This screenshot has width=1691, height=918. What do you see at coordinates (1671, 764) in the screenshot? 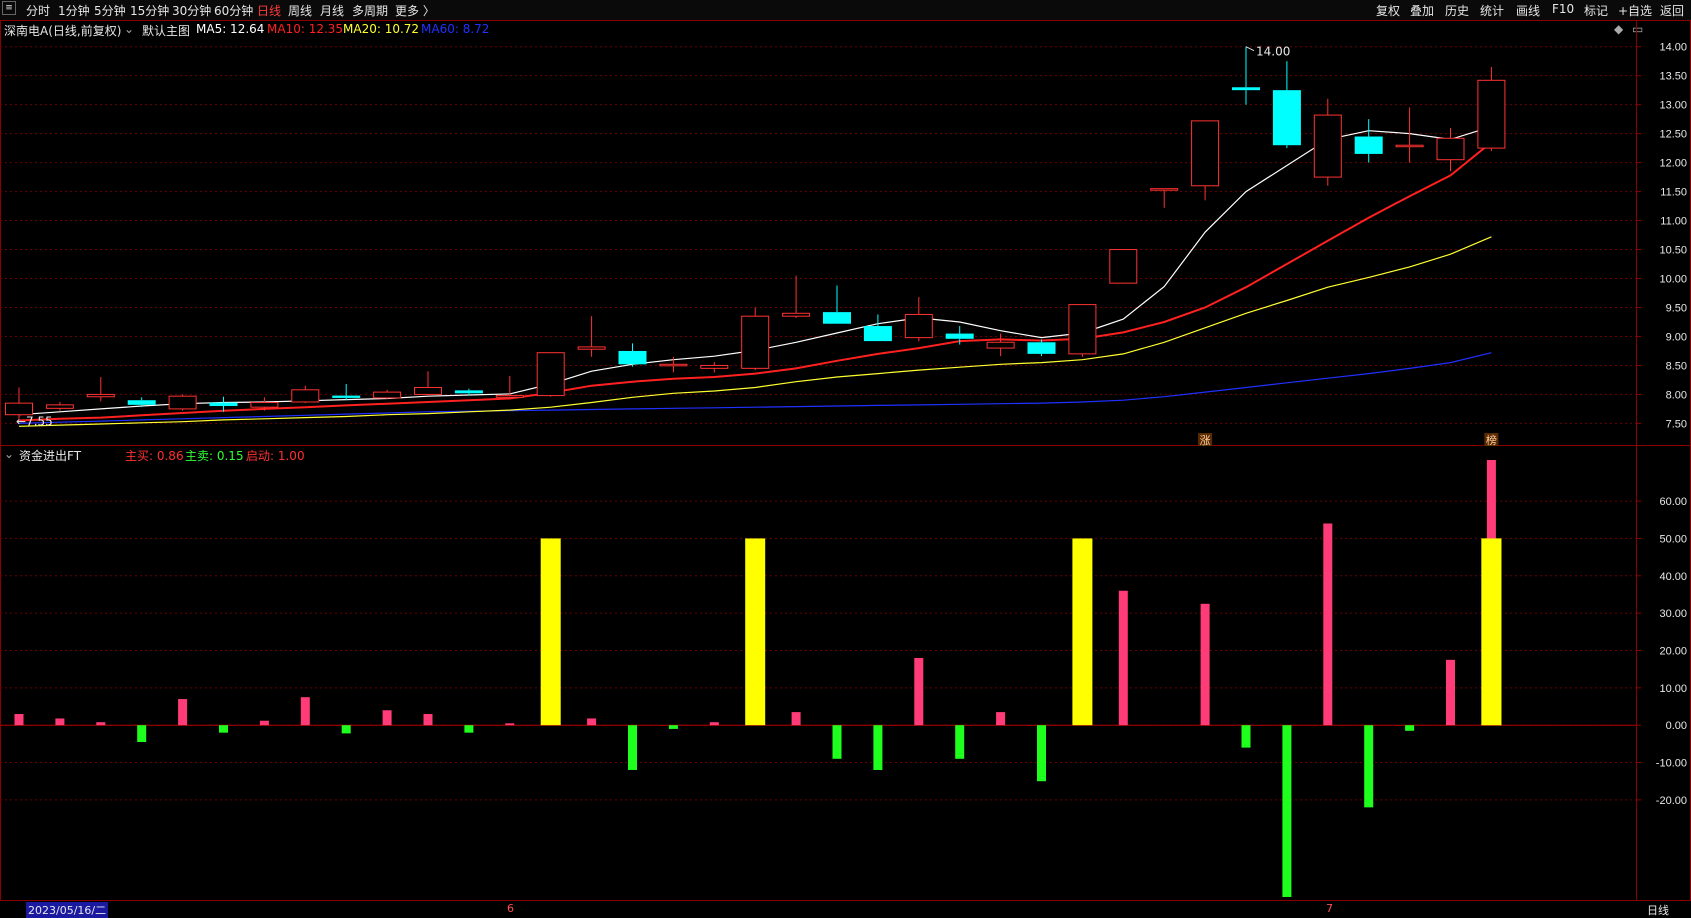
I see `indicator-tick-label: -10.00` at bounding box center [1671, 764].